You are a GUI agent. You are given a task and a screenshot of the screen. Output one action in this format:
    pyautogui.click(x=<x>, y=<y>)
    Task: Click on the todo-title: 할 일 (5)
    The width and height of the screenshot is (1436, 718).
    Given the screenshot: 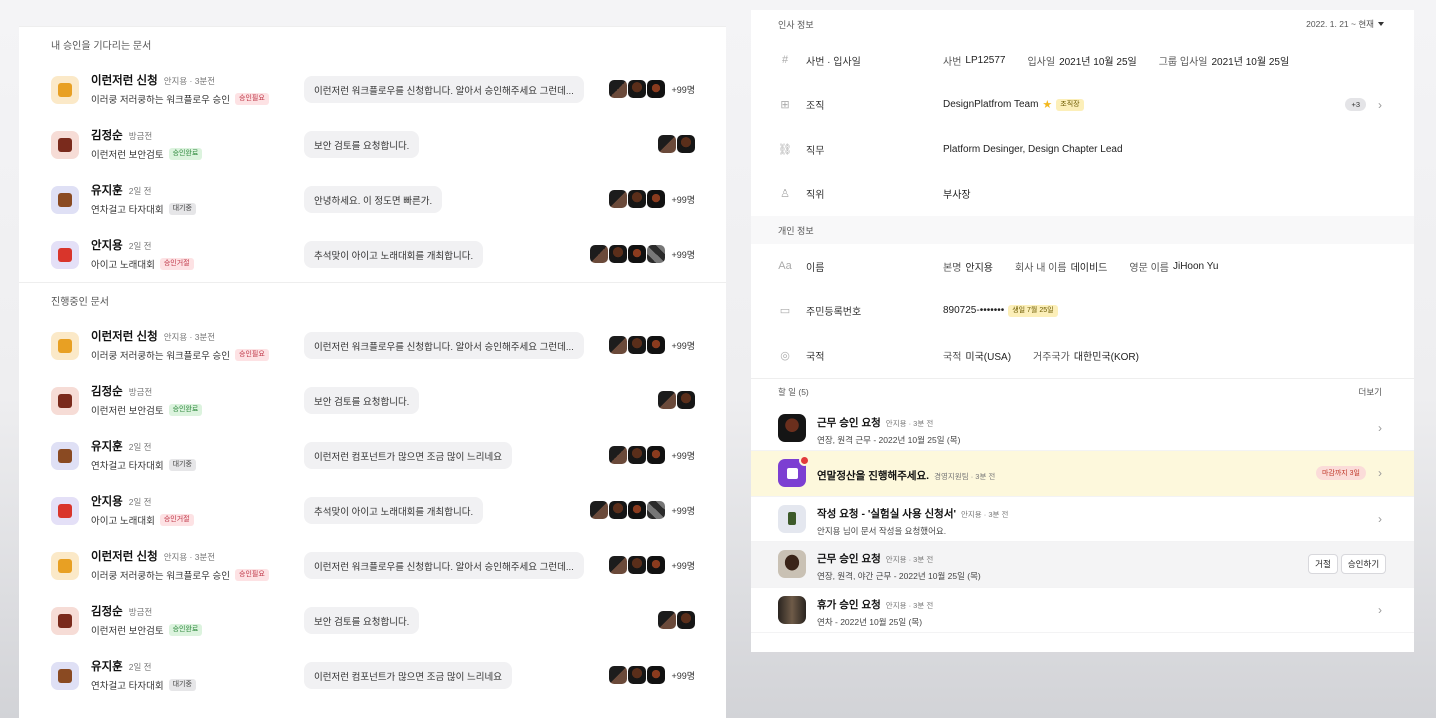 What is the action you would take?
    pyautogui.click(x=793, y=392)
    